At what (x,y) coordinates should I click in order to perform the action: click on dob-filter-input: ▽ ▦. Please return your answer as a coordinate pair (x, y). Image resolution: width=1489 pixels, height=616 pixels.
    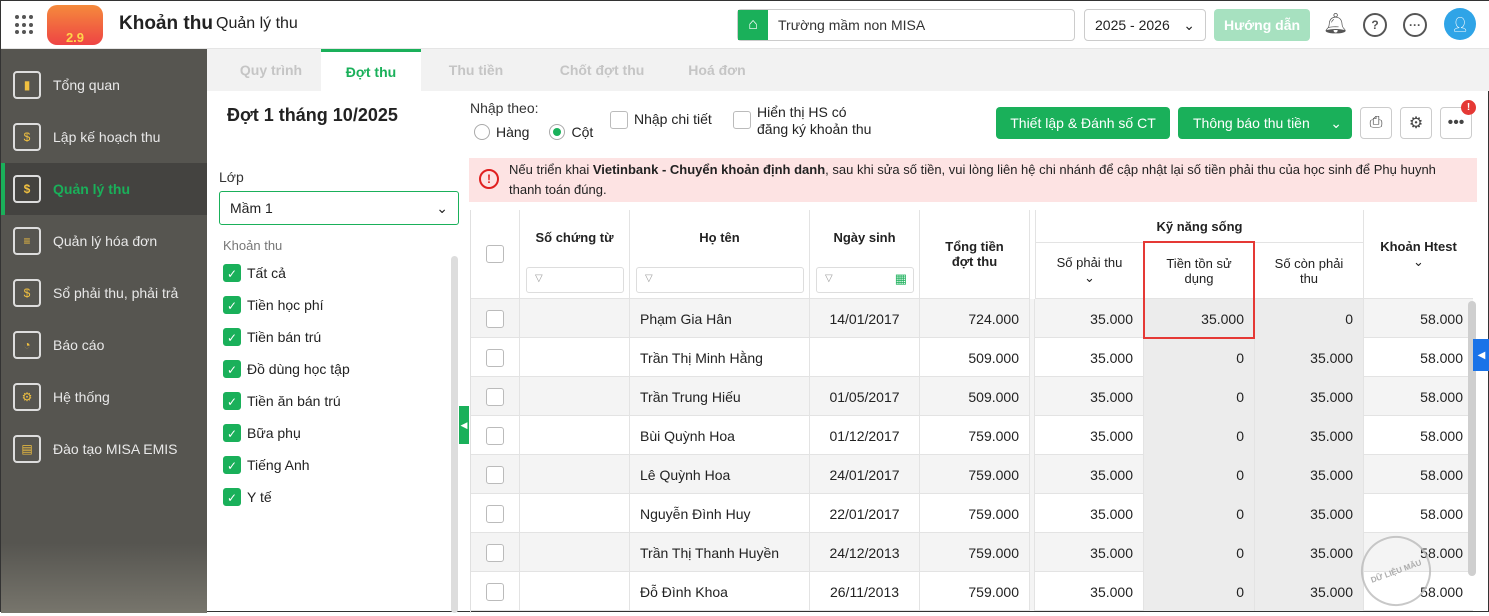
    Looking at the image, I should click on (865, 280).